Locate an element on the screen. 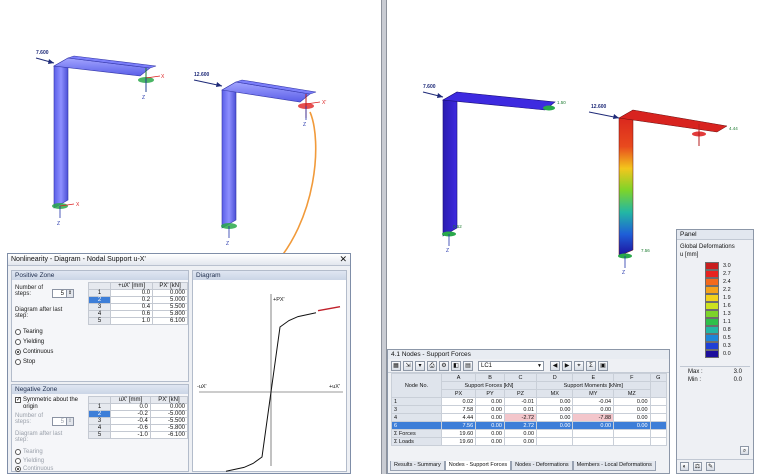  print-icon: ⎙ is located at coordinates (432, 365).